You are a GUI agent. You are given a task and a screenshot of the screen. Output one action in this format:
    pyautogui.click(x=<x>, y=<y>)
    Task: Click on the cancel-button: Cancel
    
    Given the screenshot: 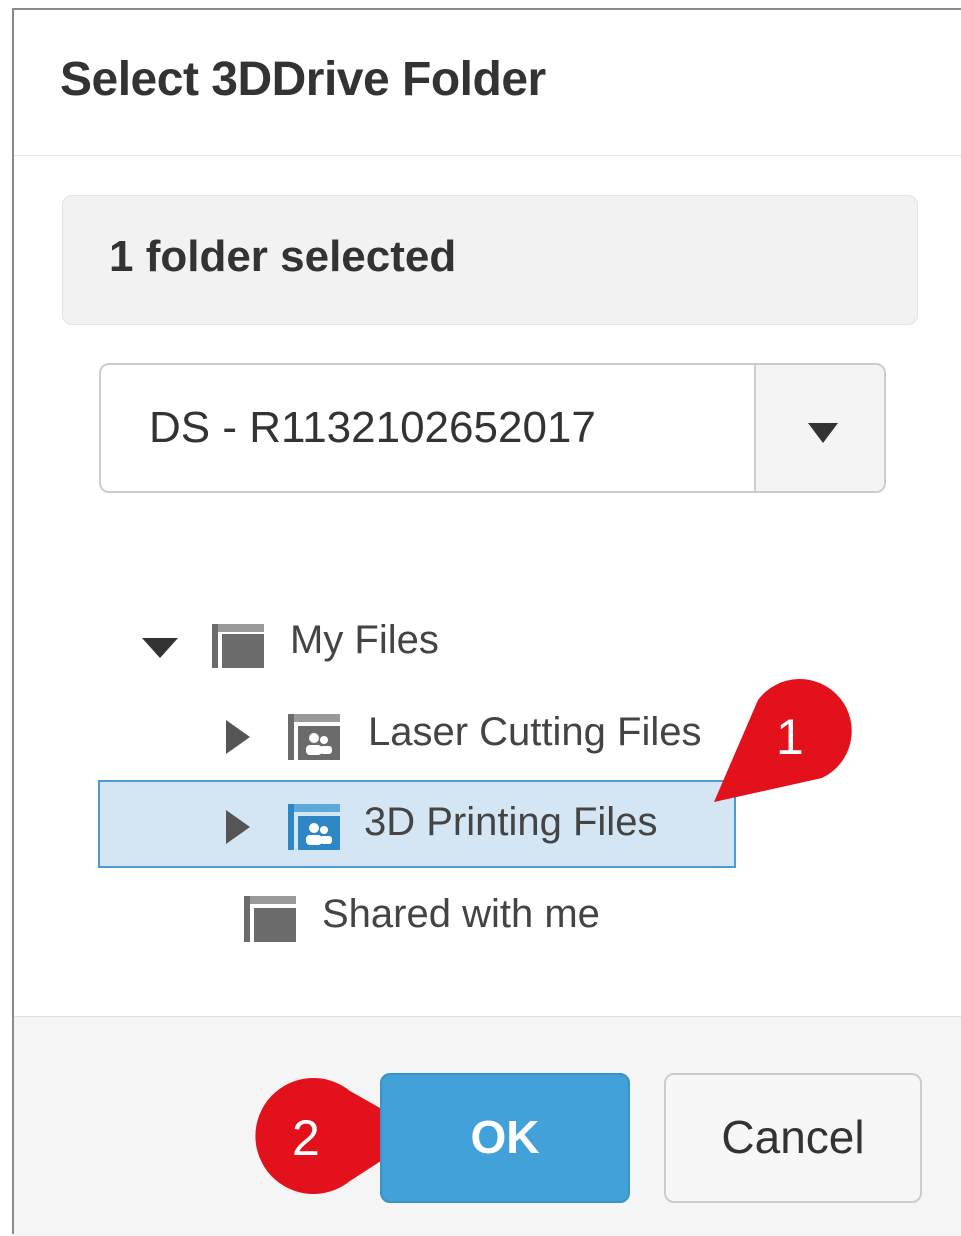 What is the action you would take?
    pyautogui.click(x=793, y=1138)
    